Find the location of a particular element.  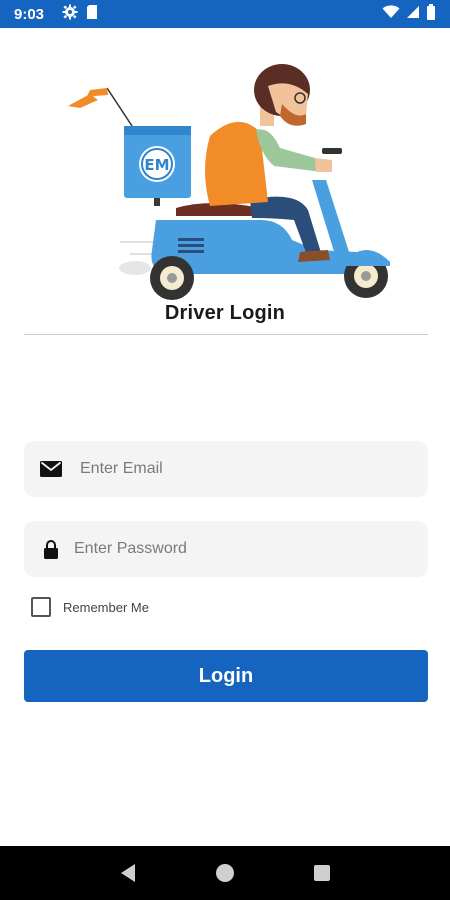

status-left: 9:03 is located at coordinates (56, 14).